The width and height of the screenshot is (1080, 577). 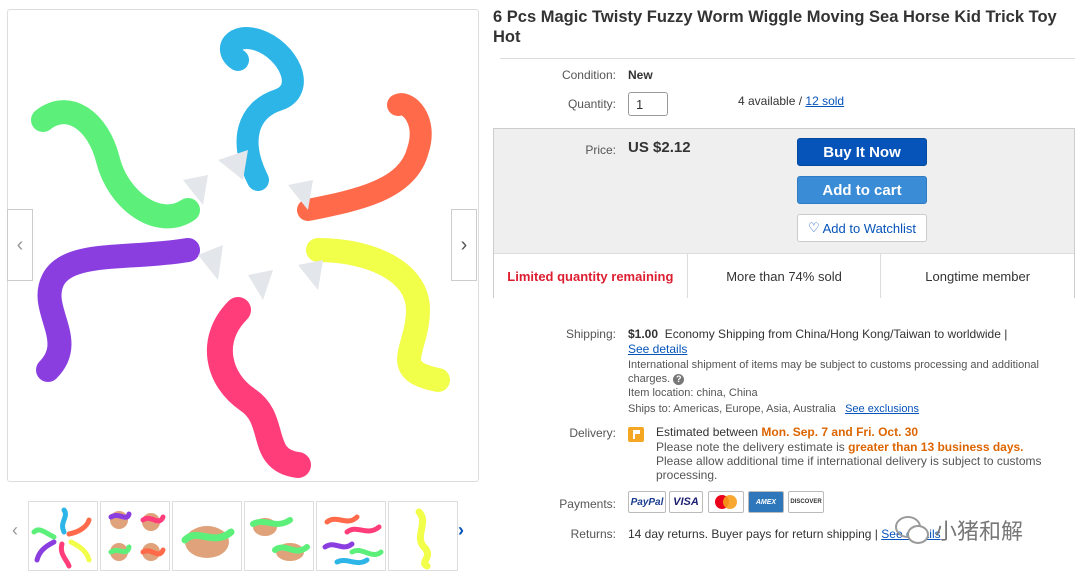 I want to click on returns-label: Returns:, so click(x=593, y=534).